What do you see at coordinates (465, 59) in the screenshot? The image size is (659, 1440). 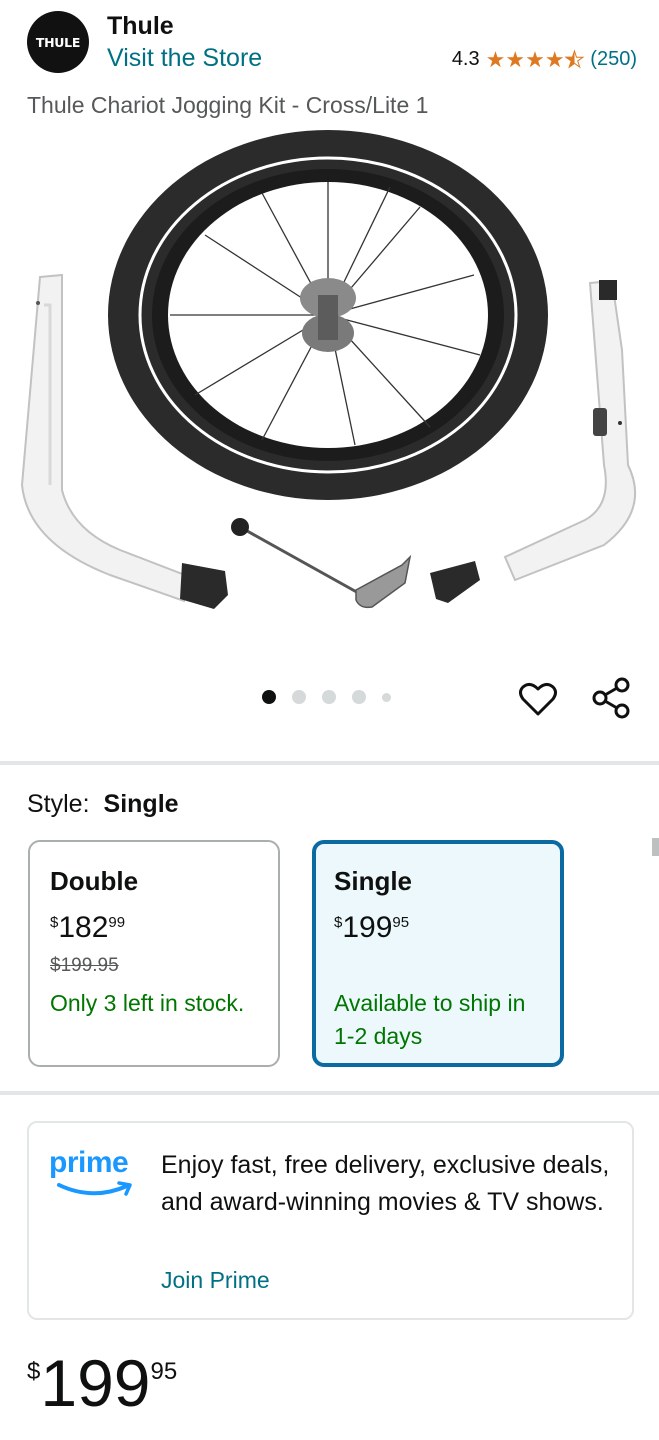 I see `rating-value: 4.3` at bounding box center [465, 59].